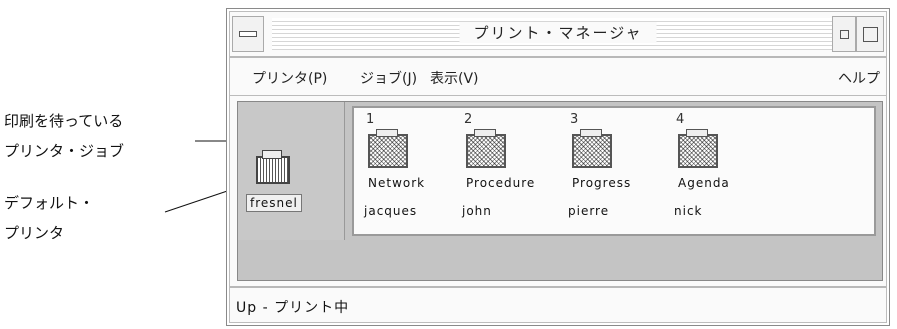  Describe the element at coordinates (64, 151) in the screenshot. I see `callout-queued-jobs-line2: プリンタ・ジョブ` at that location.